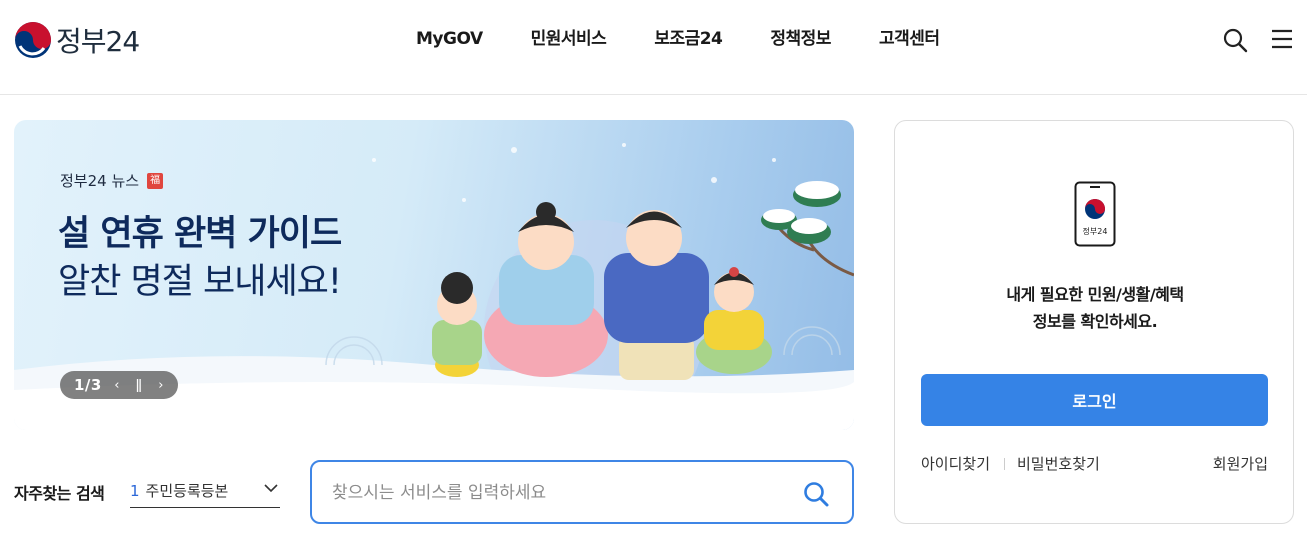 This screenshot has height=550, width=1307. What do you see at coordinates (155, 180) in the screenshot?
I see `fortune-badge-icon: 福` at bounding box center [155, 180].